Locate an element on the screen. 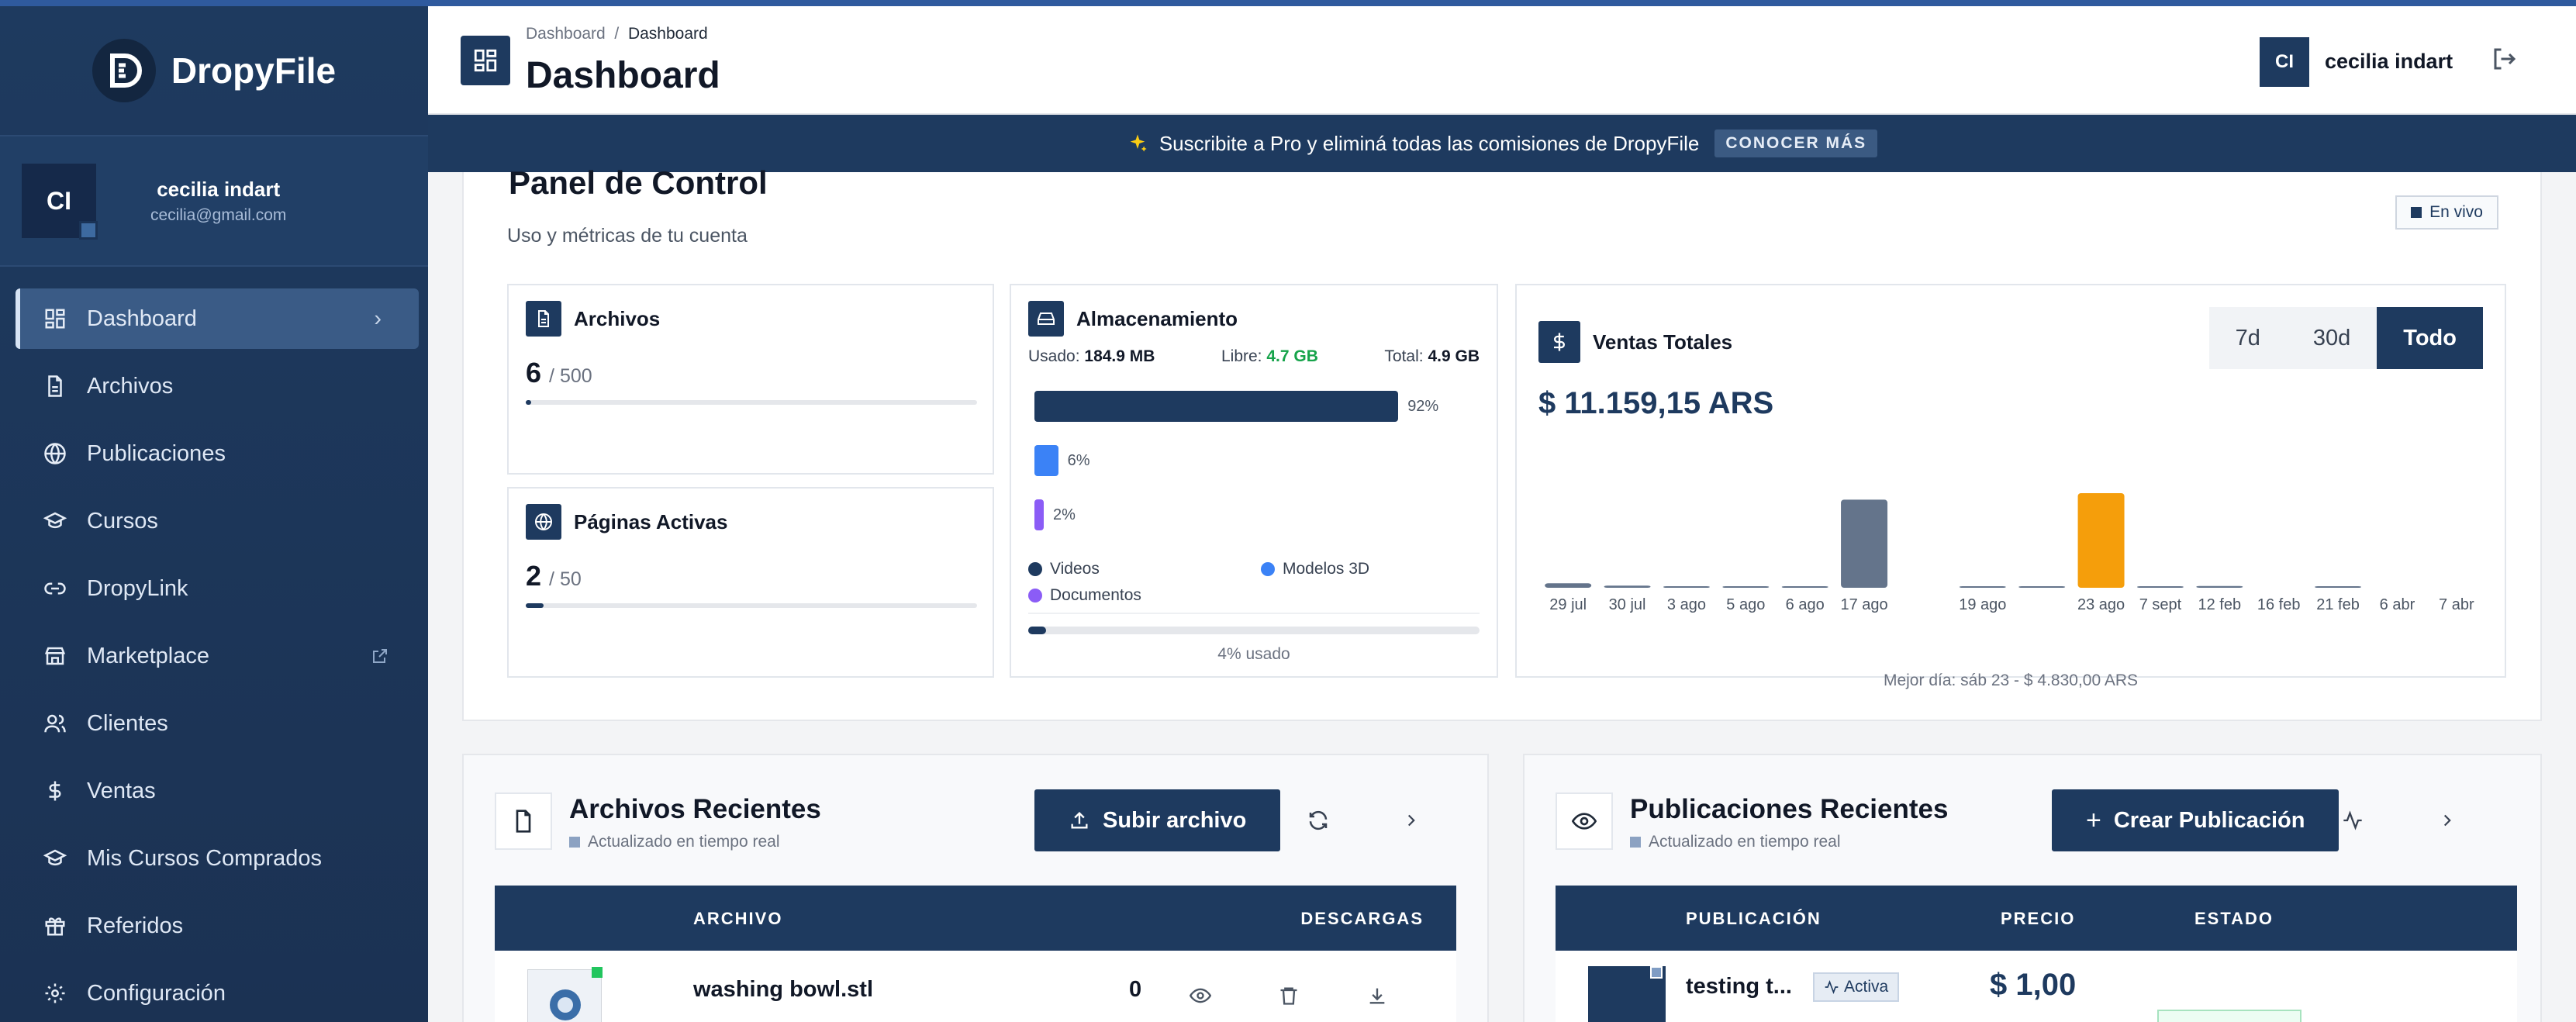  logout-button is located at coordinates (2505, 61).